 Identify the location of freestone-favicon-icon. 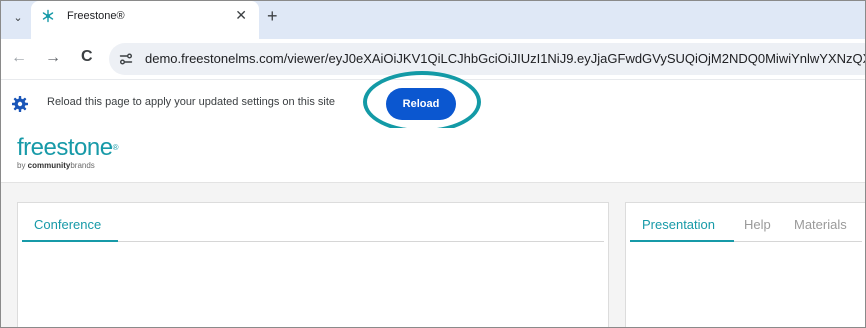
(48, 16).